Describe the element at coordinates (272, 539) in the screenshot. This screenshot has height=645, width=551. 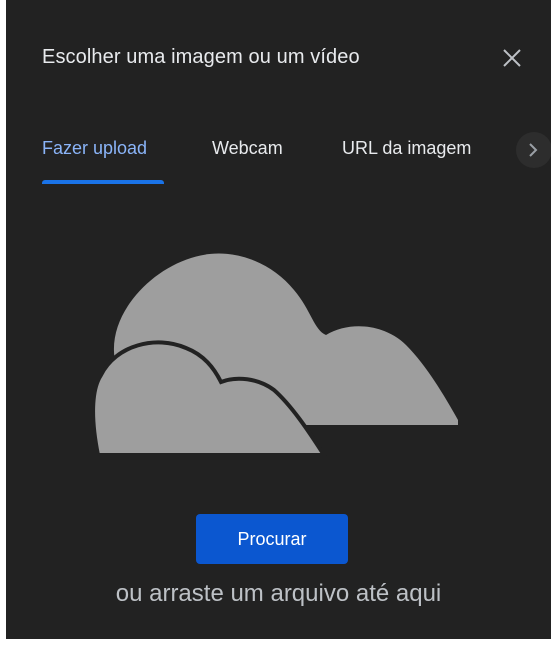
I see `browse-button: Procurar` at that location.